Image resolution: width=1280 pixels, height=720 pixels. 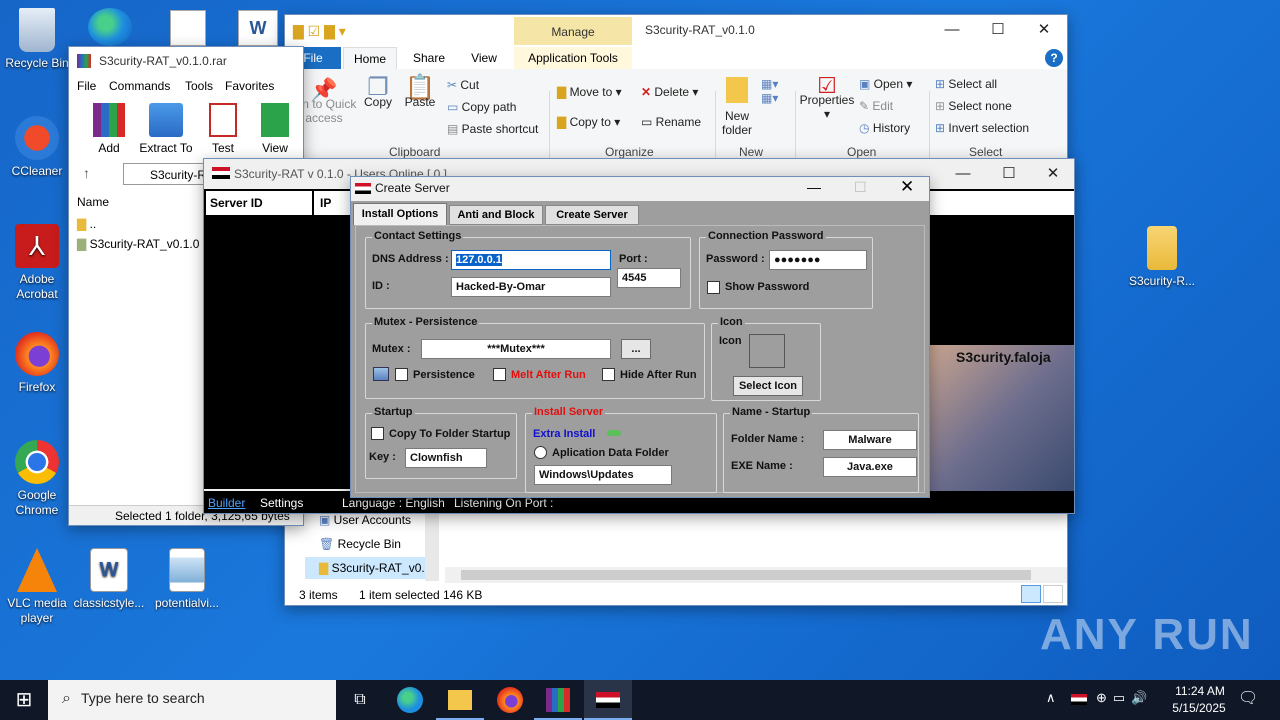 I want to click on menu-favorites: Favorites, so click(x=249, y=86).